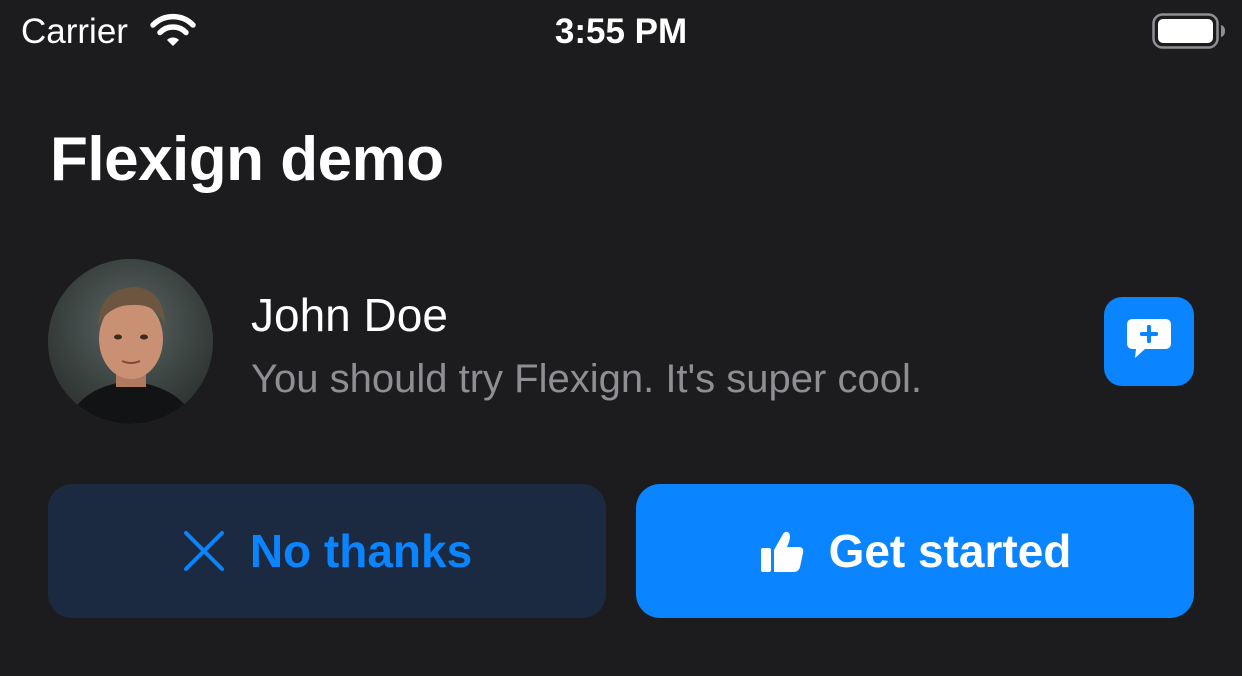 The height and width of the screenshot is (676, 1242). Describe the element at coordinates (586, 379) in the screenshot. I see `post-message: You should try Flexign. It's super cool.` at that location.